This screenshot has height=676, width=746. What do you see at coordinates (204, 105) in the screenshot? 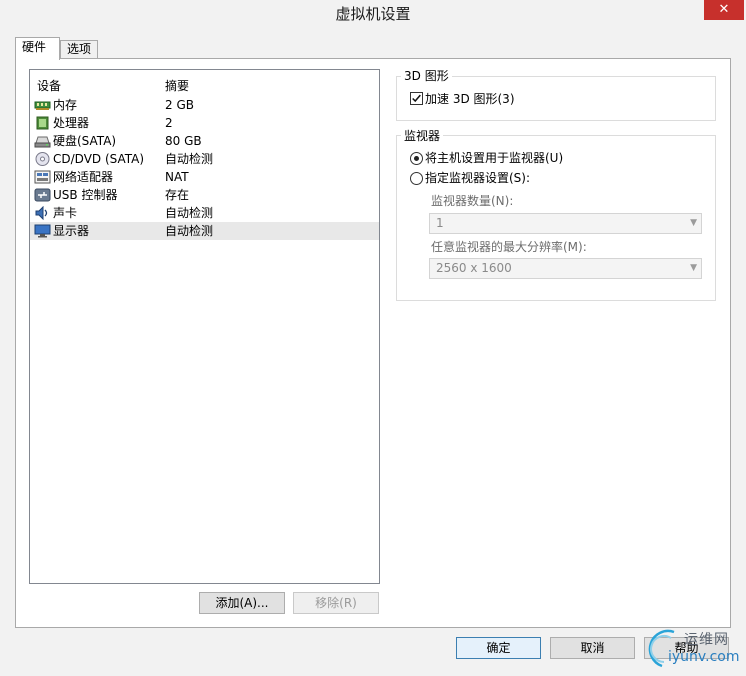
I see `device-row-memory: 内存 2 GB` at bounding box center [204, 105].